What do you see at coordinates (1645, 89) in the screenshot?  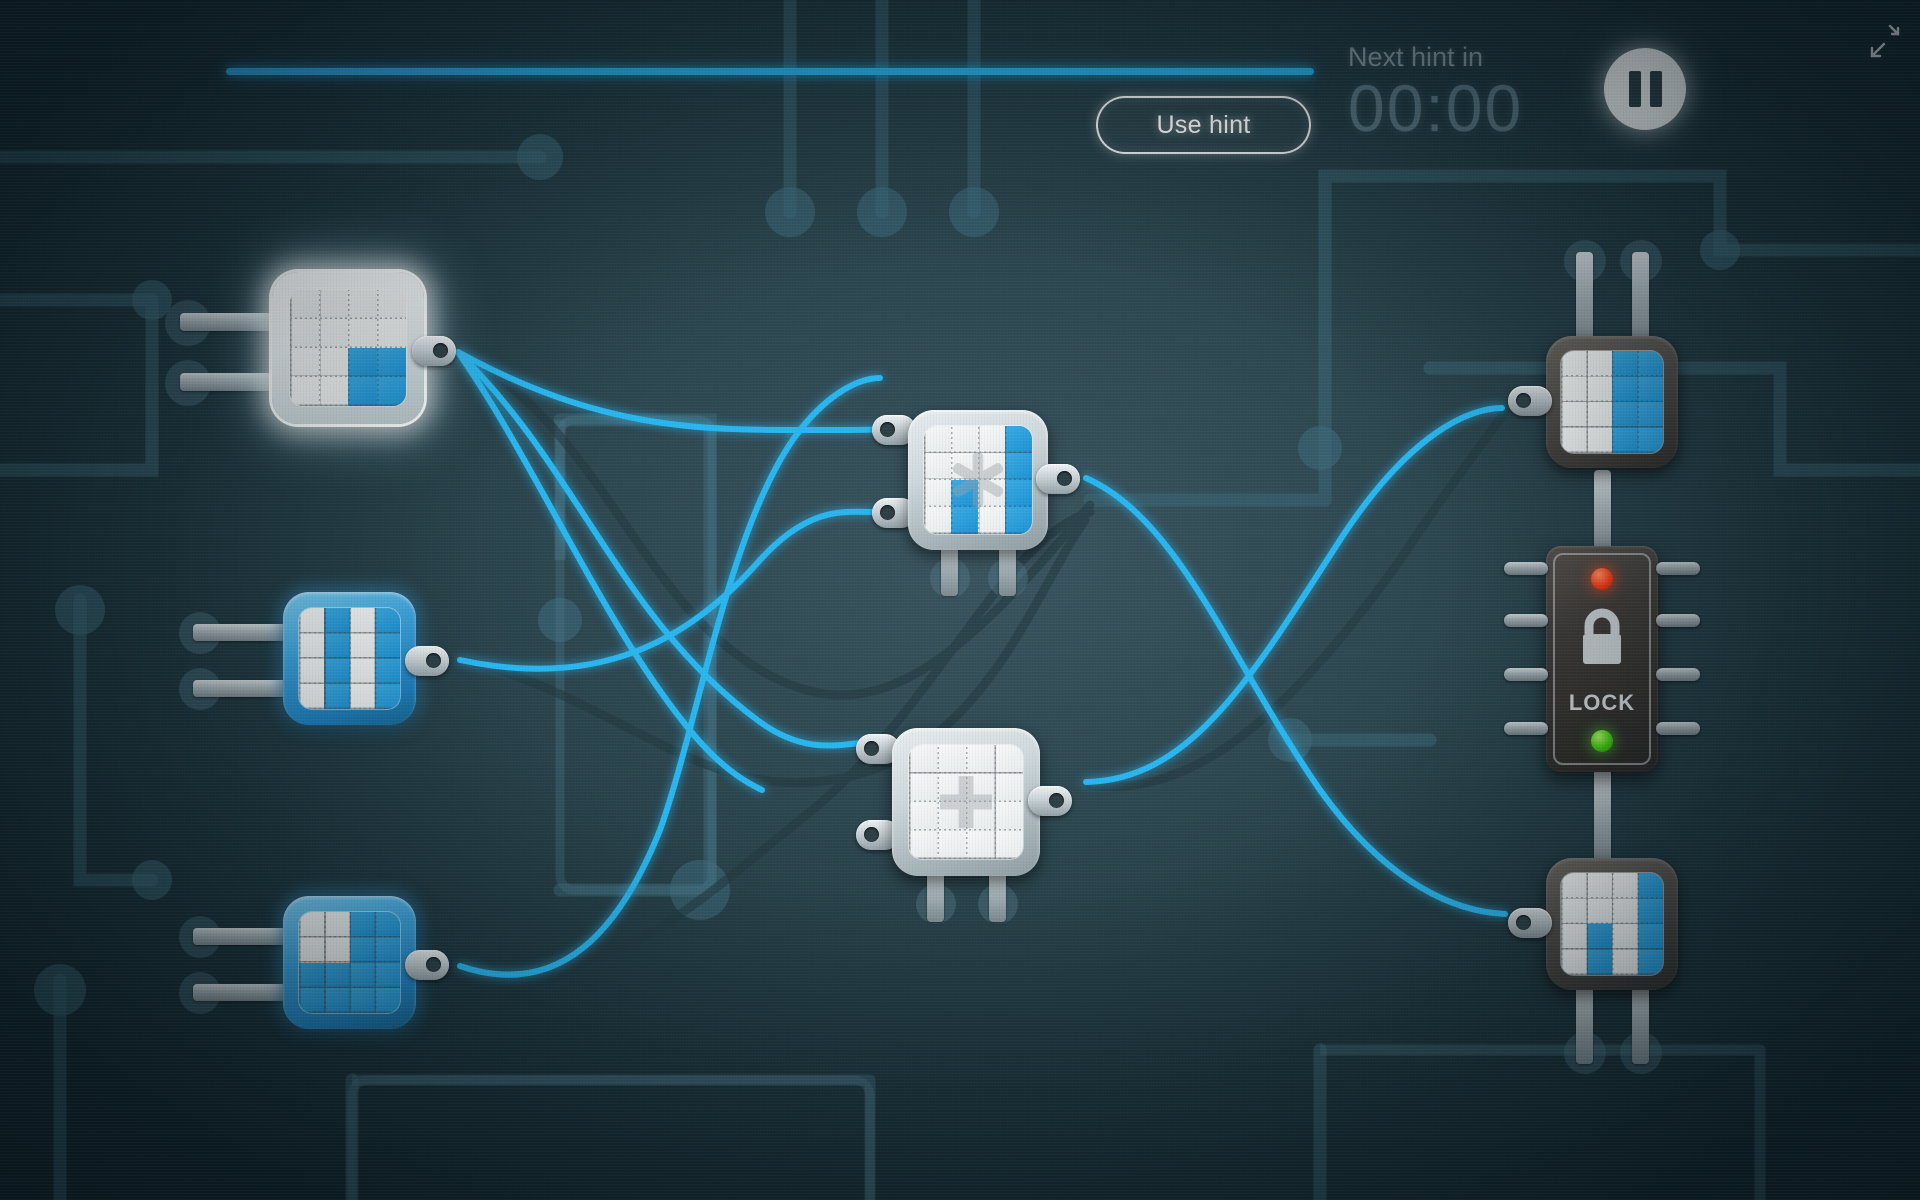 I see `pause-button` at bounding box center [1645, 89].